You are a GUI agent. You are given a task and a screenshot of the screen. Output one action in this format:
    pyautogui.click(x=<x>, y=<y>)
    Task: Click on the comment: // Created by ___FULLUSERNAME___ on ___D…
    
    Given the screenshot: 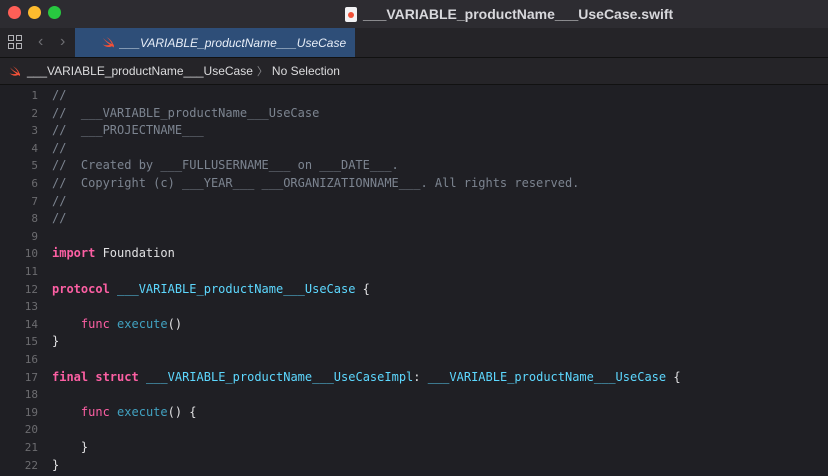 What is the action you would take?
    pyautogui.click(x=225, y=165)
    